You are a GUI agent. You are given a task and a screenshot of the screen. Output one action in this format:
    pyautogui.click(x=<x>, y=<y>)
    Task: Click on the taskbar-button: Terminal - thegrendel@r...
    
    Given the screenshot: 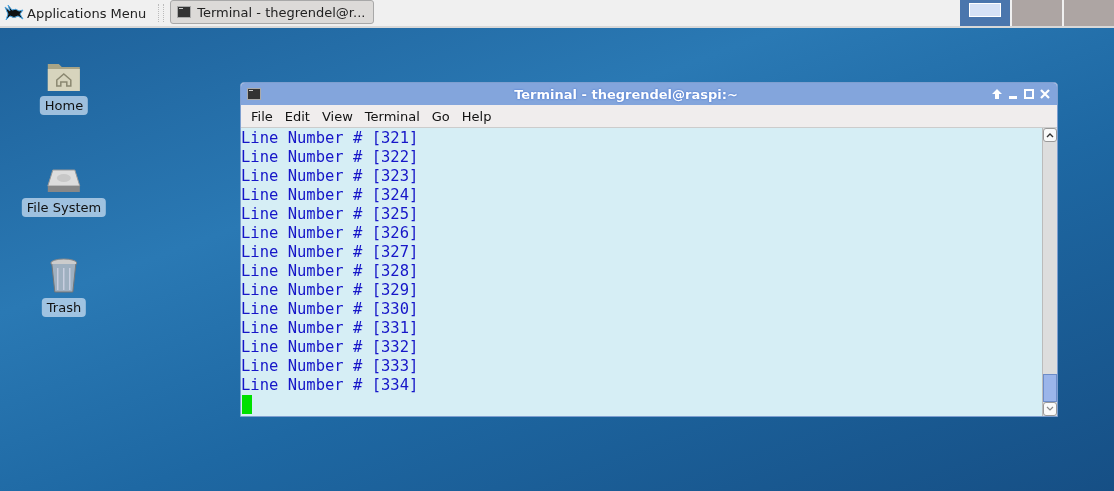 What is the action you would take?
    pyautogui.click(x=272, y=12)
    